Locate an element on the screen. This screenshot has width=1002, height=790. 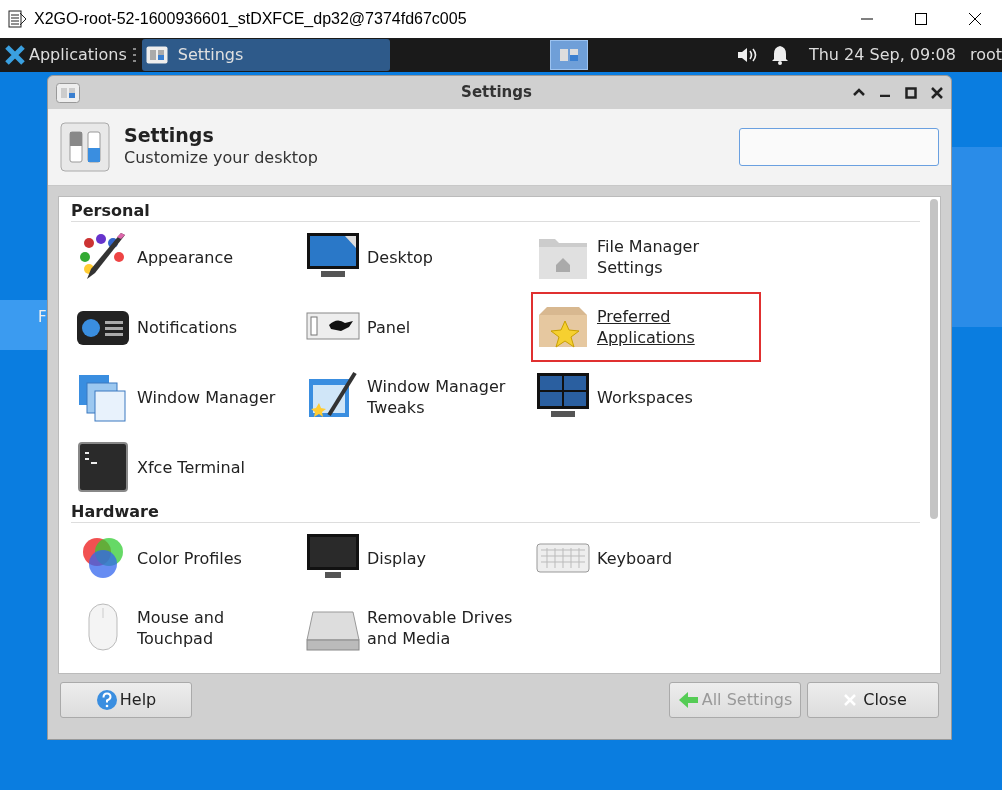
header-subtitle: Customize your desktop is located at coordinates (221, 158).